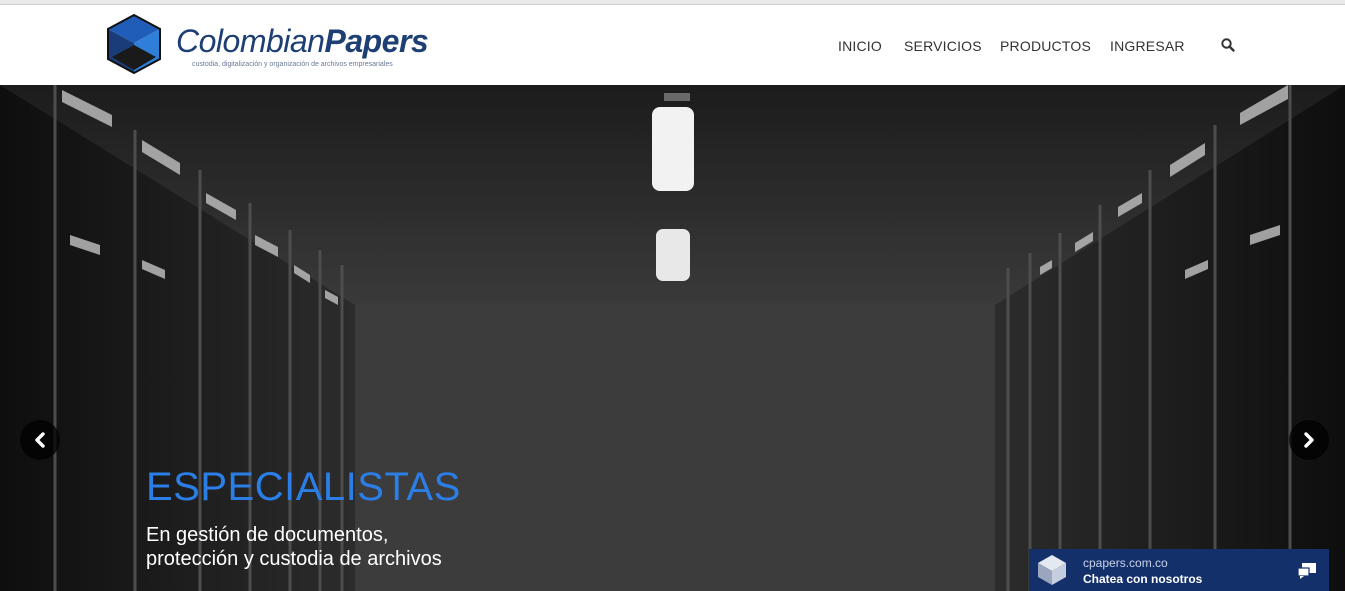 The height and width of the screenshot is (591, 1345). I want to click on hero-title: ESPECIALISTAS, so click(303, 487).